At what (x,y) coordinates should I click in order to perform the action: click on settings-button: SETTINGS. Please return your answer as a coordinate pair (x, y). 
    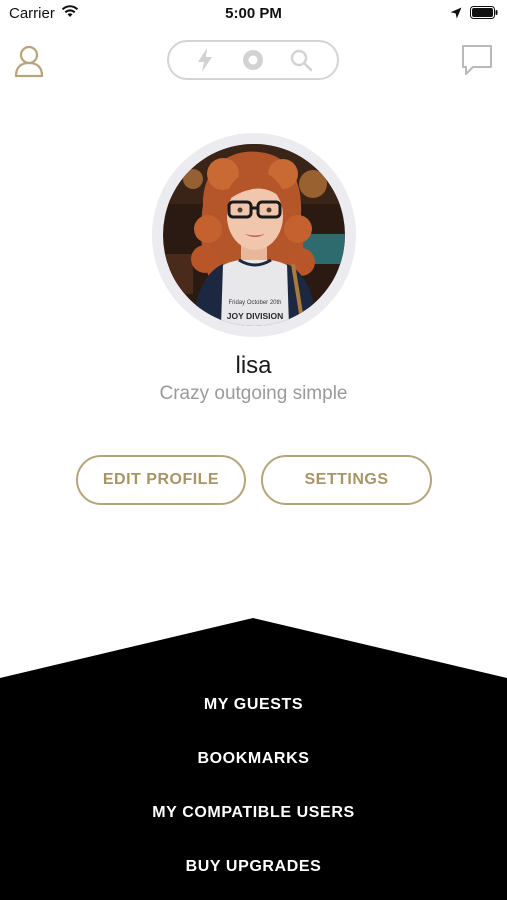
    Looking at the image, I should click on (346, 480).